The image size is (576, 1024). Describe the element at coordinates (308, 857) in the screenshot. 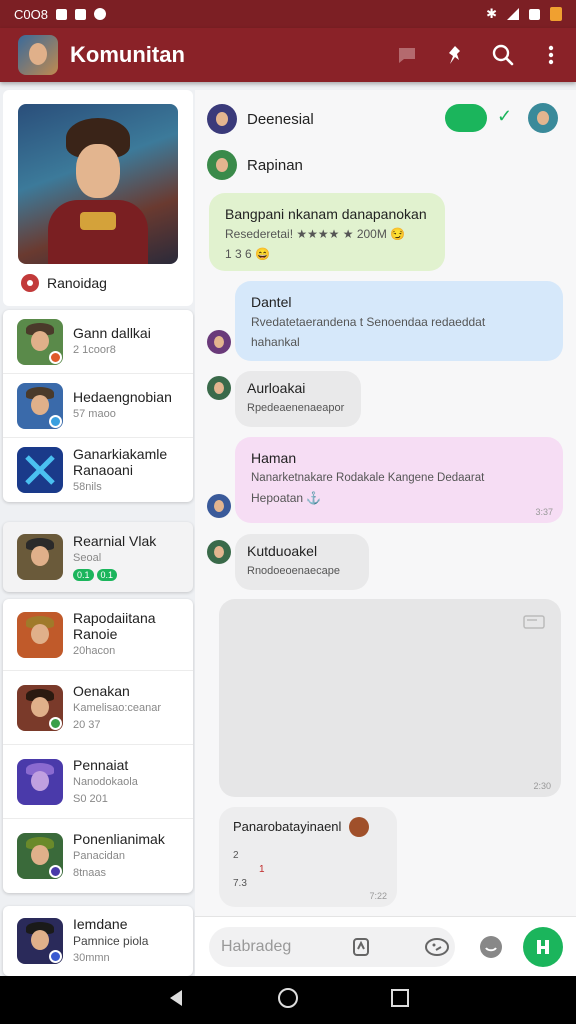

I see `message-bubble: Panarobatayinaenl 2 1 7.3 7:22` at that location.